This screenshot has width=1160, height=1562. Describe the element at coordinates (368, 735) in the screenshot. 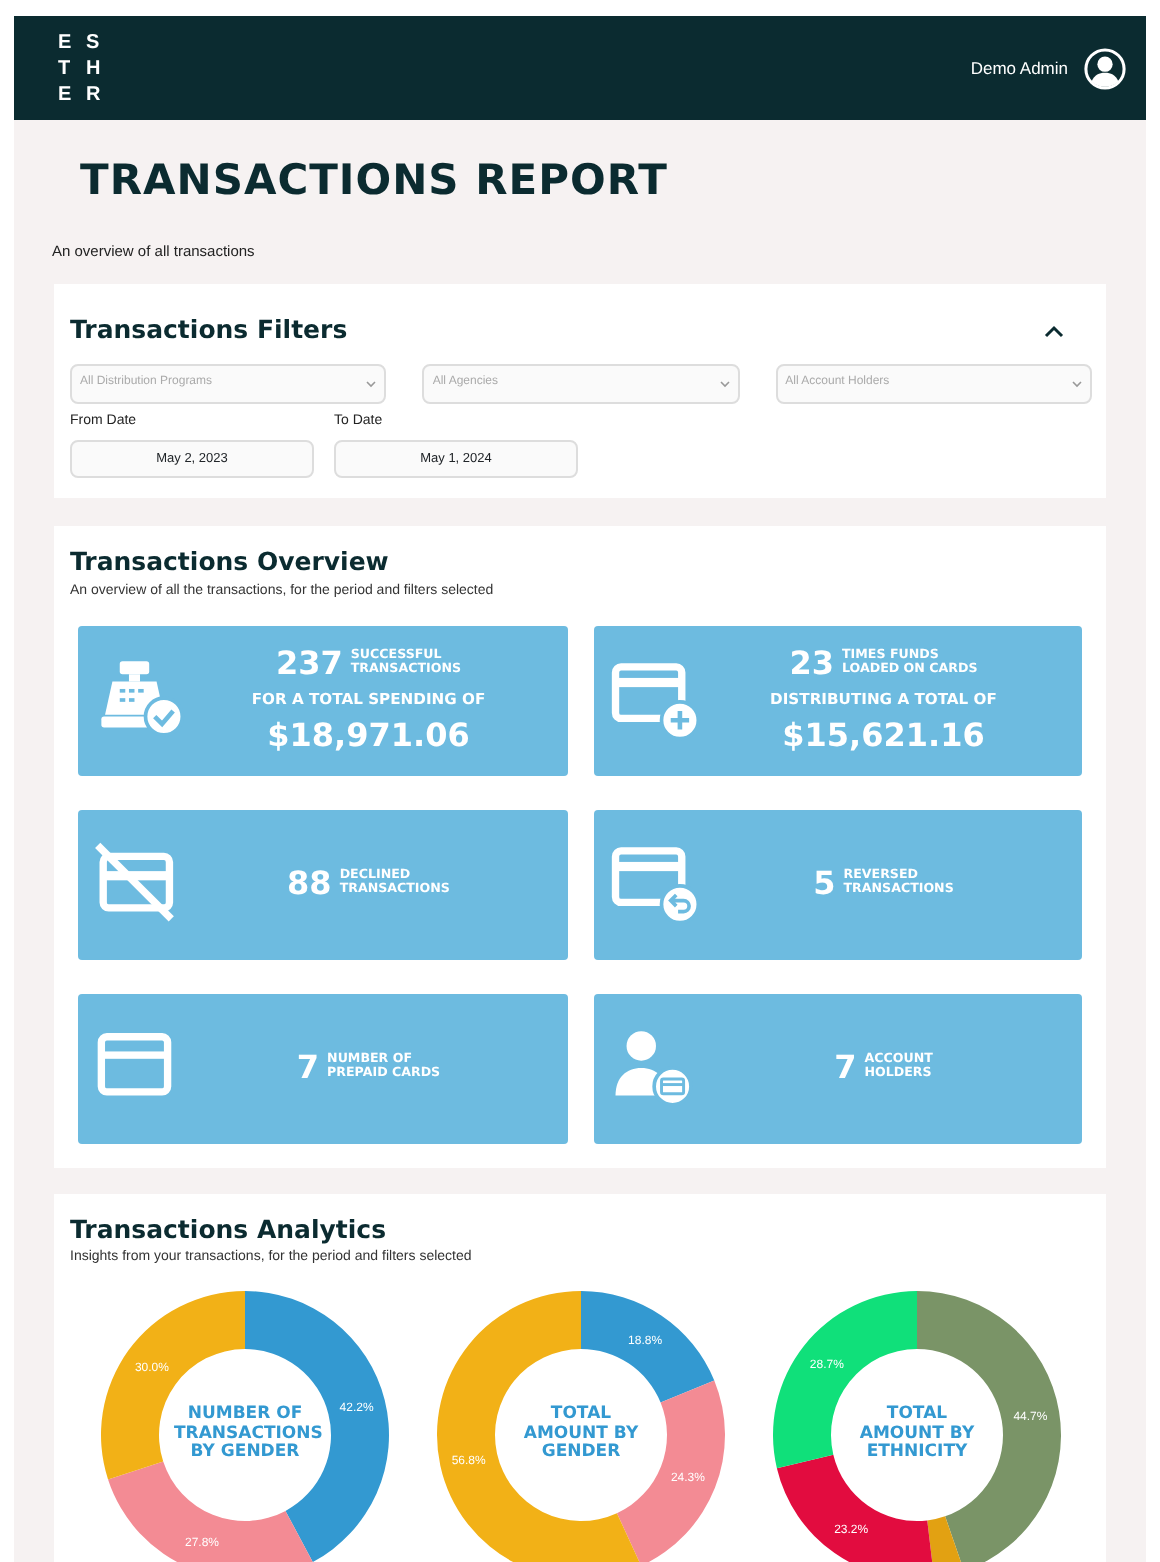

I see `stat-amount: $18,971.06` at that location.